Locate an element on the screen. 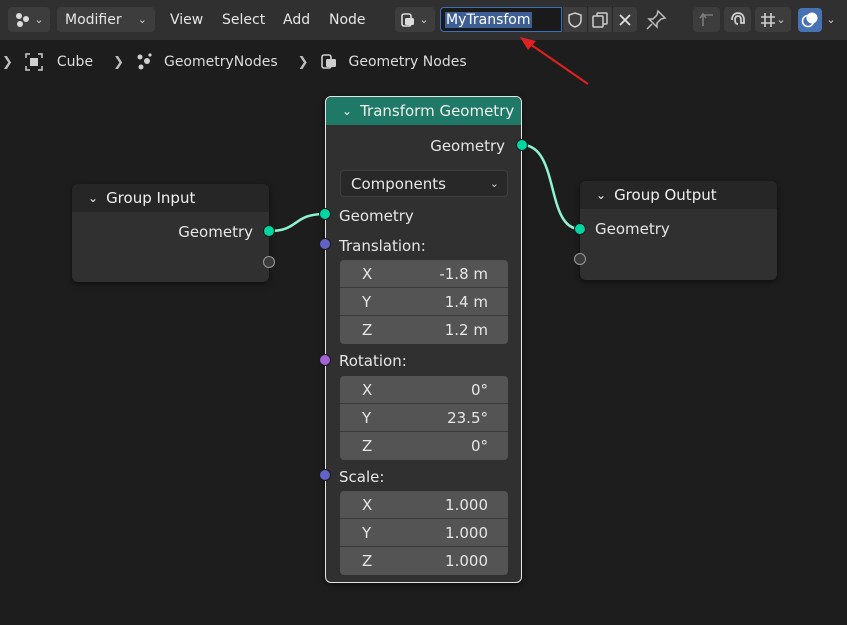 The image size is (847, 625). axis-value: 23.5° is located at coordinates (467, 417).